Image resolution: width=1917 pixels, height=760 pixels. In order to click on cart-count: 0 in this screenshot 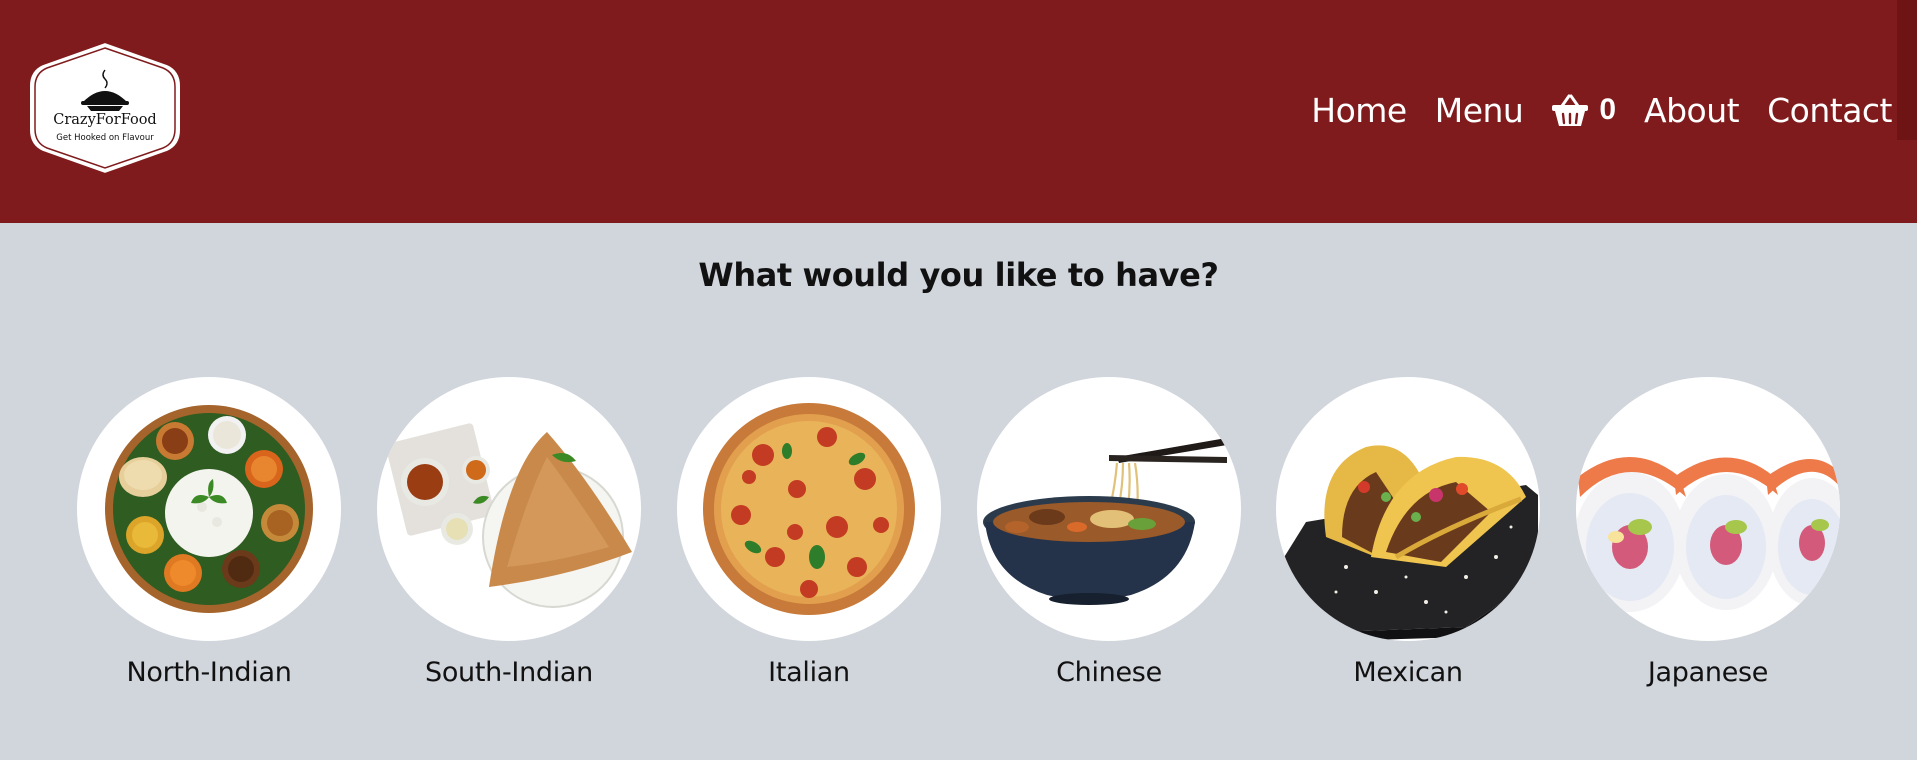, I will do `click(1608, 109)`.